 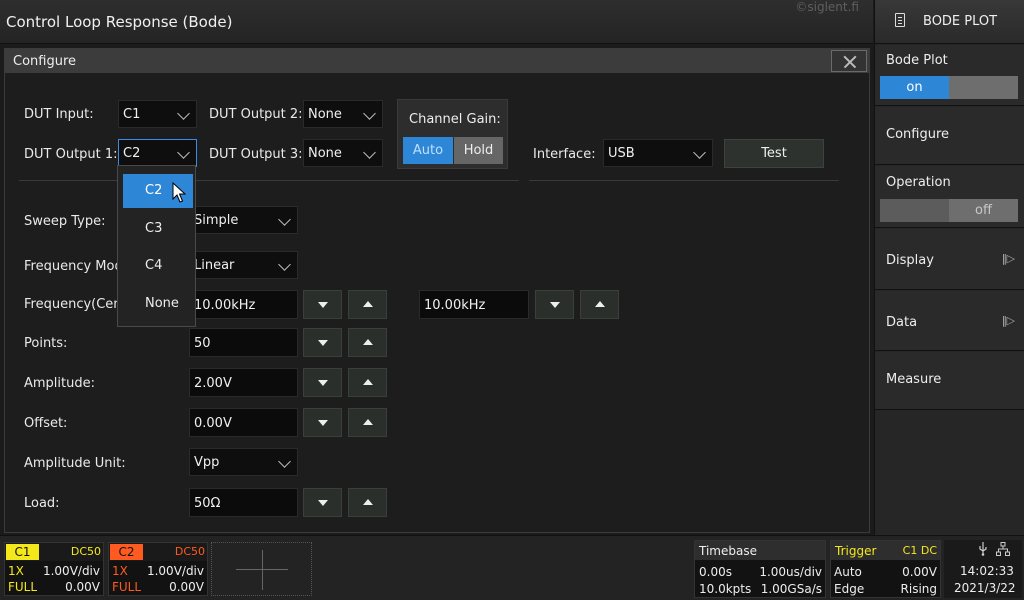 What do you see at coordinates (983, 87) in the screenshot?
I see `toggle-off-half` at bounding box center [983, 87].